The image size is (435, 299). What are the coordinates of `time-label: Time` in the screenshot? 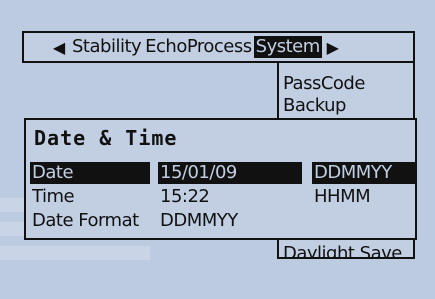 It's located at (53, 196).